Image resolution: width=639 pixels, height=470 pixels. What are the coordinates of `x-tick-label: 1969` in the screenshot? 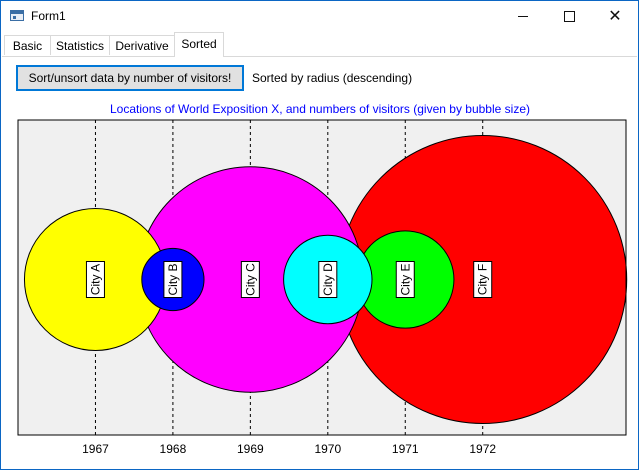 It's located at (250, 449).